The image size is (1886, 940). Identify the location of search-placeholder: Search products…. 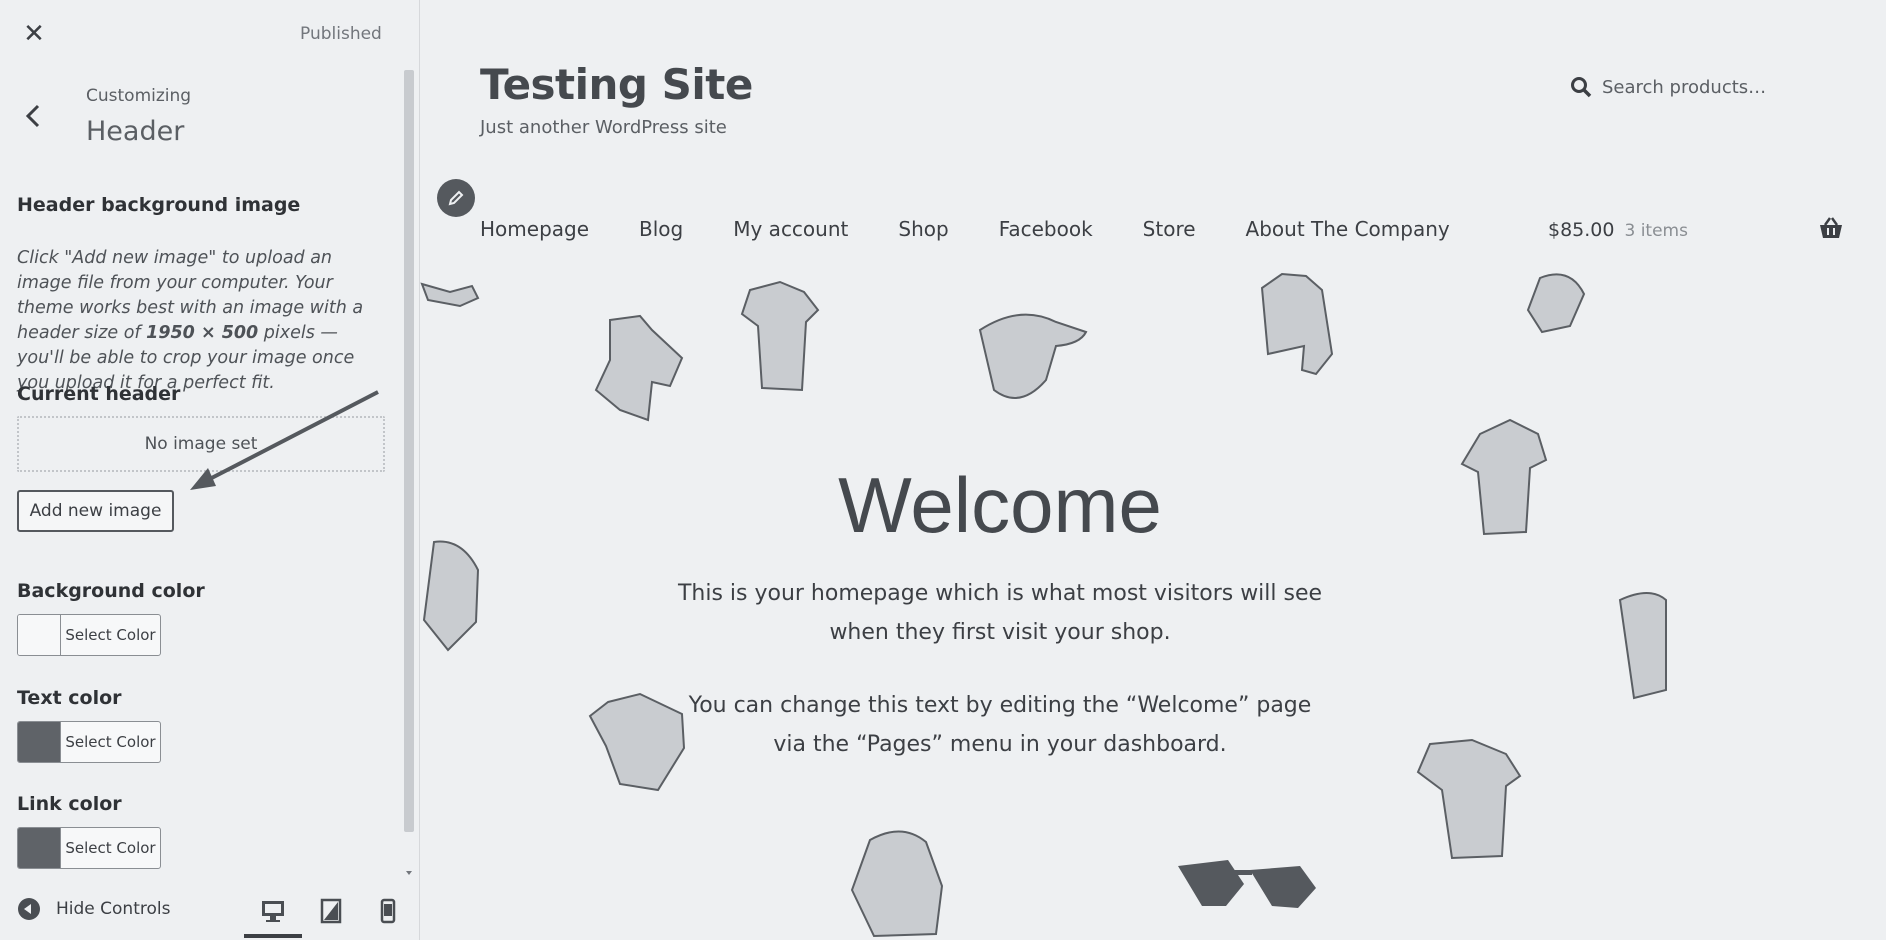
(1684, 87).